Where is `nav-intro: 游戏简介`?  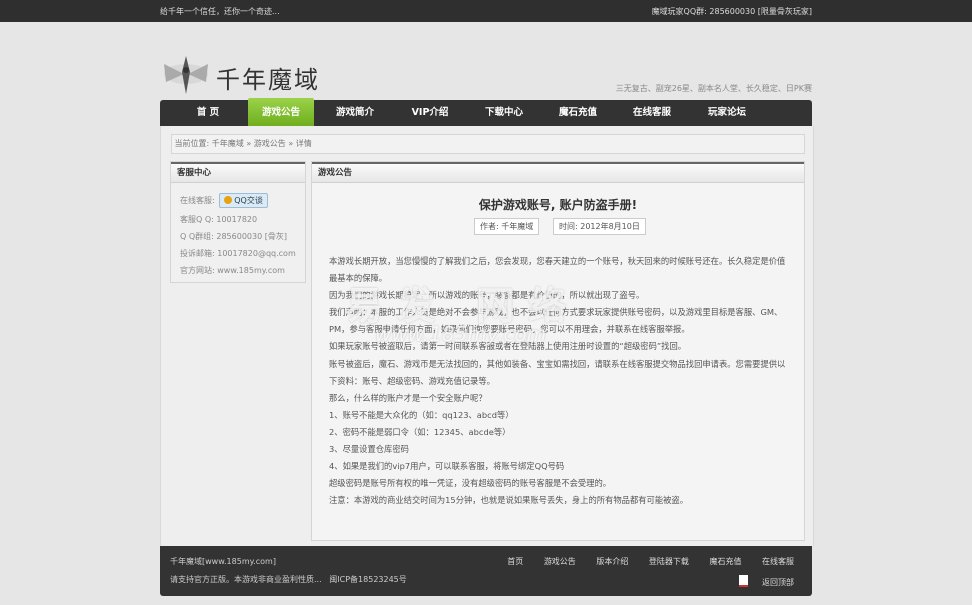 nav-intro: 游戏简介 is located at coordinates (355, 113).